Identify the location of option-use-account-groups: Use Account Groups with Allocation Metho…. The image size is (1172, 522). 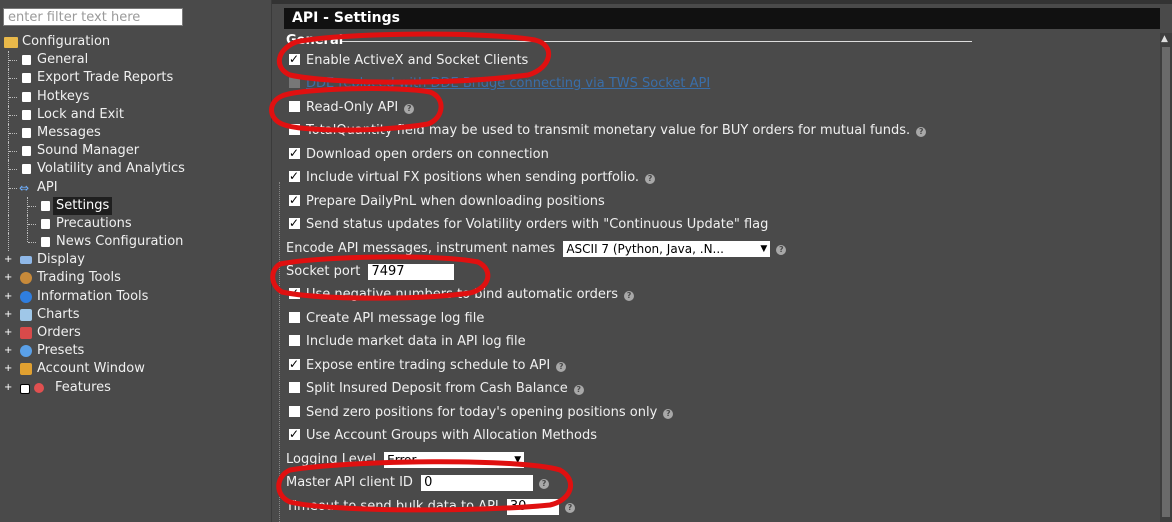
(443, 435).